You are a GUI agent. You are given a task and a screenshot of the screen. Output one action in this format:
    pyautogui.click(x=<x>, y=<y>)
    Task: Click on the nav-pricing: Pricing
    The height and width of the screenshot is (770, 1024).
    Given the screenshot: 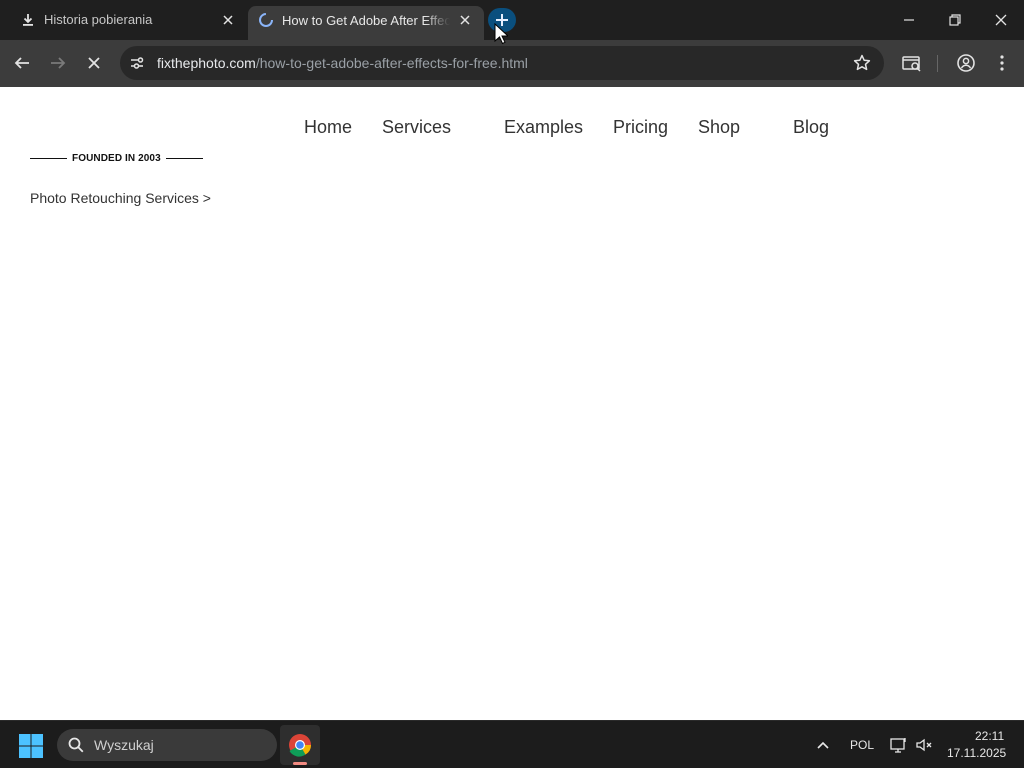 What is the action you would take?
    pyautogui.click(x=640, y=127)
    